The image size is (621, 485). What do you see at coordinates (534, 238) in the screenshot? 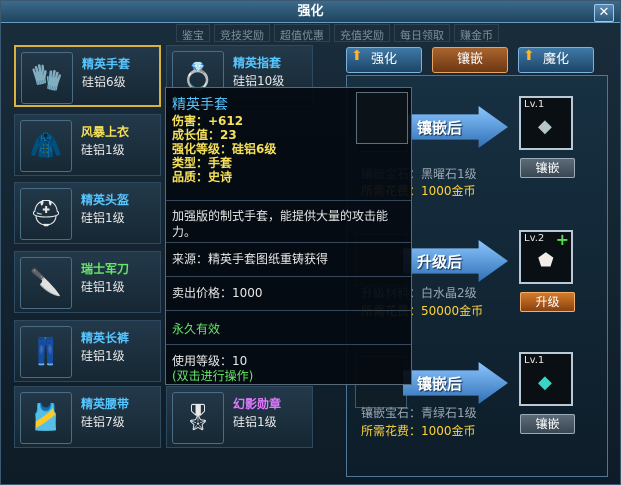
I see `gem-level: Lv.2` at bounding box center [534, 238].